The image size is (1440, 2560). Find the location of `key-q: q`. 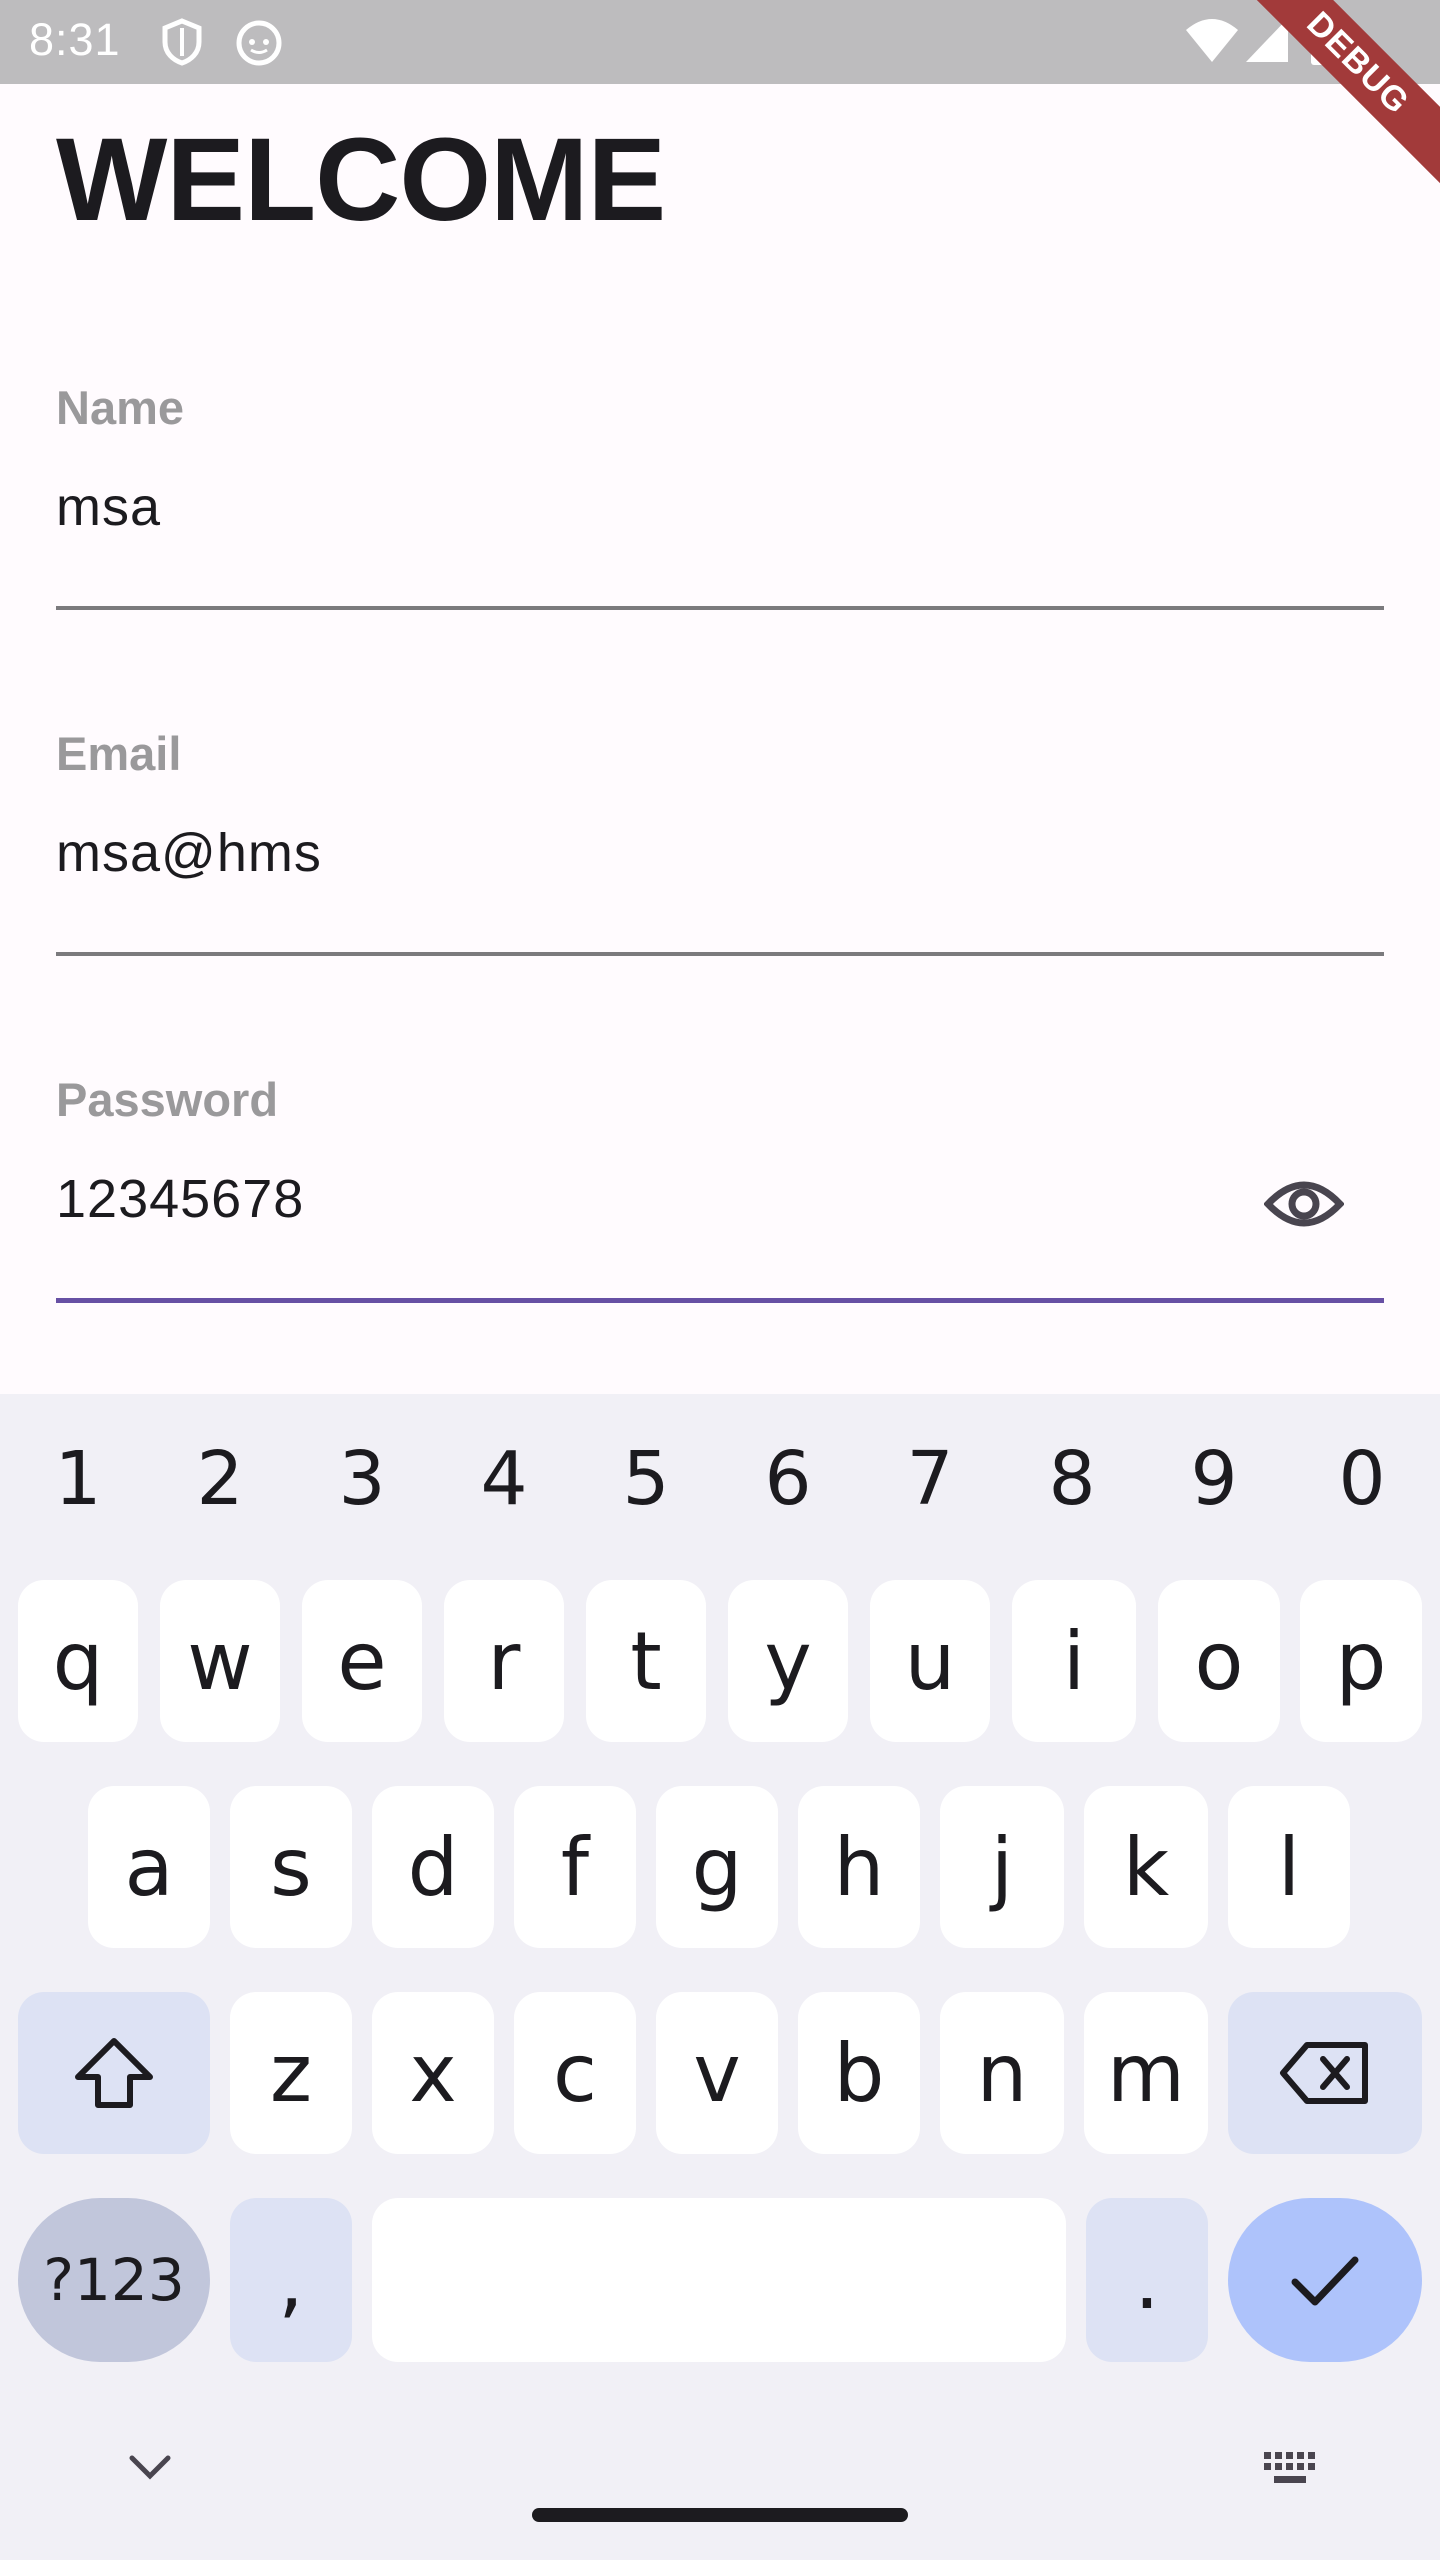

key-q: q is located at coordinates (78, 1661).